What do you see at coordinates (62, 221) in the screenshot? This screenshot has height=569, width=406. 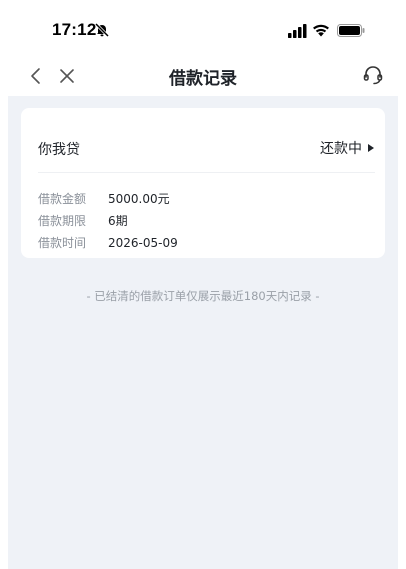 I see `loan-term-label: 借款期限` at bounding box center [62, 221].